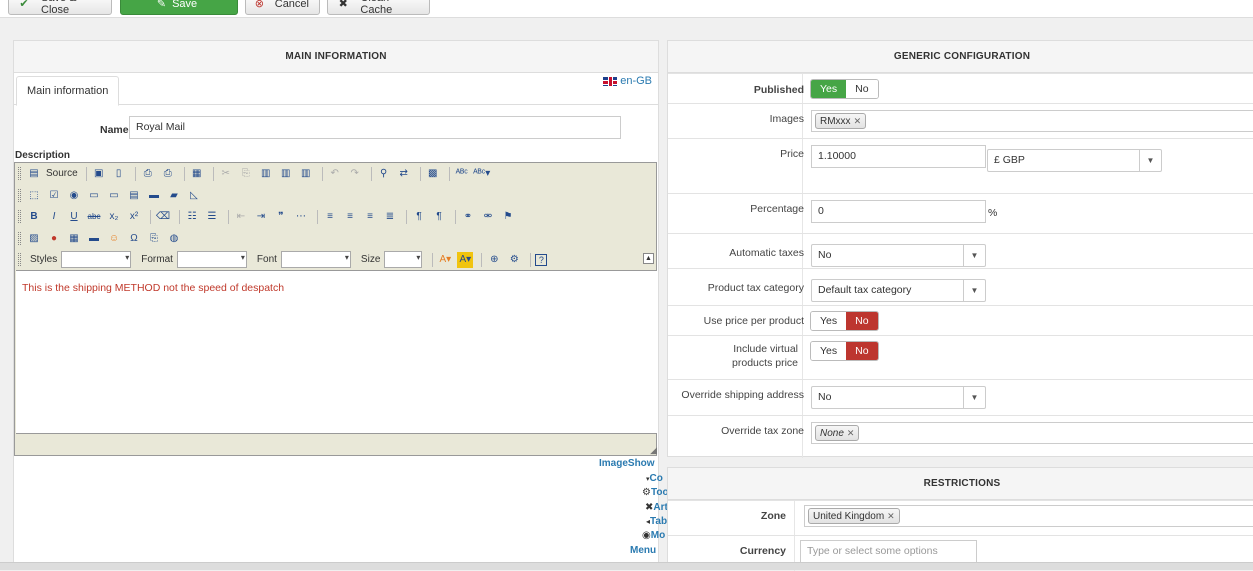  Describe the element at coordinates (197, 174) in the screenshot. I see `templates-icon: ▦` at that location.